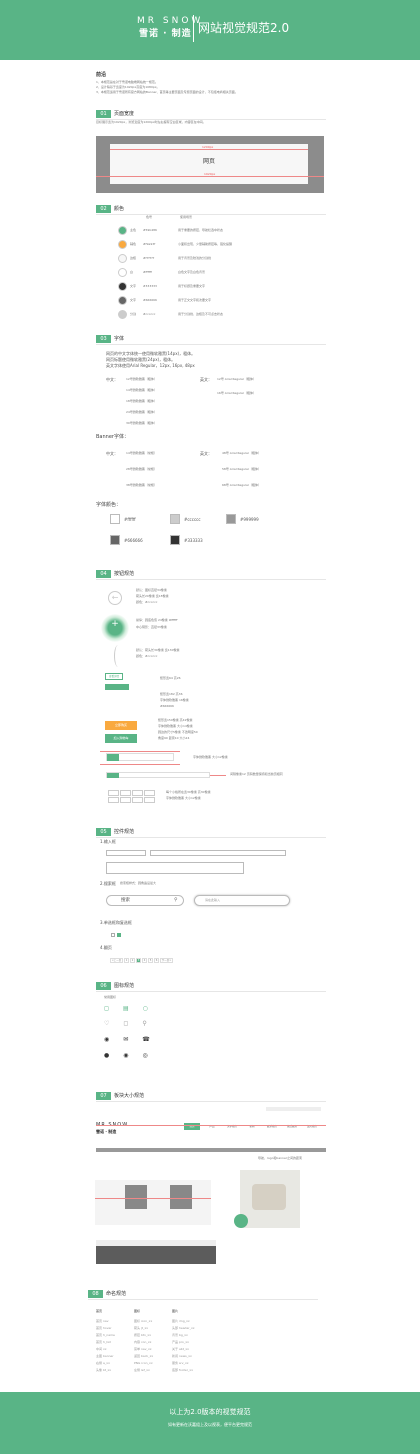  I want to click on textarea-input, so click(175, 868).